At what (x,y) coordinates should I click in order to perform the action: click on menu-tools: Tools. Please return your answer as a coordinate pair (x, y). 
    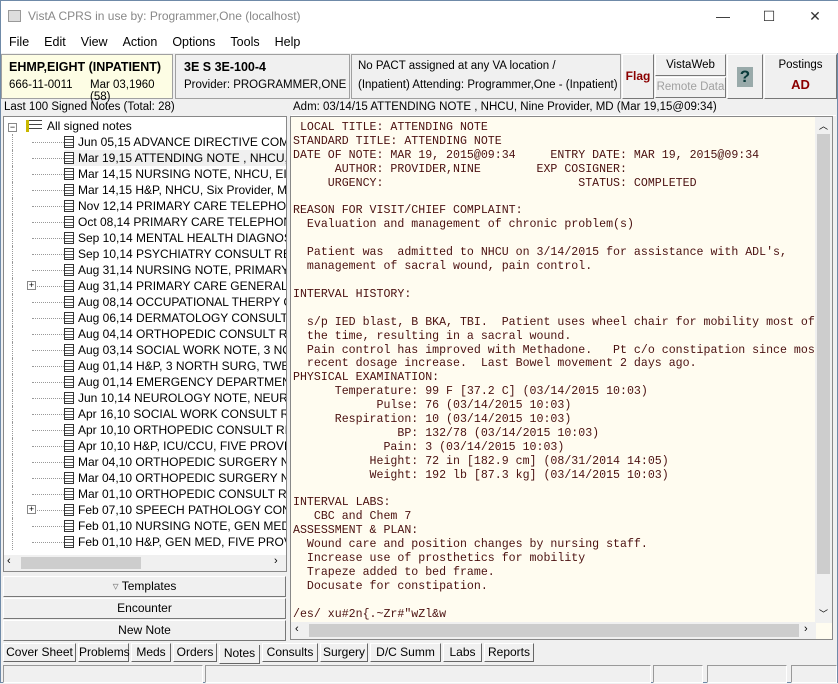
    Looking at the image, I should click on (244, 40).